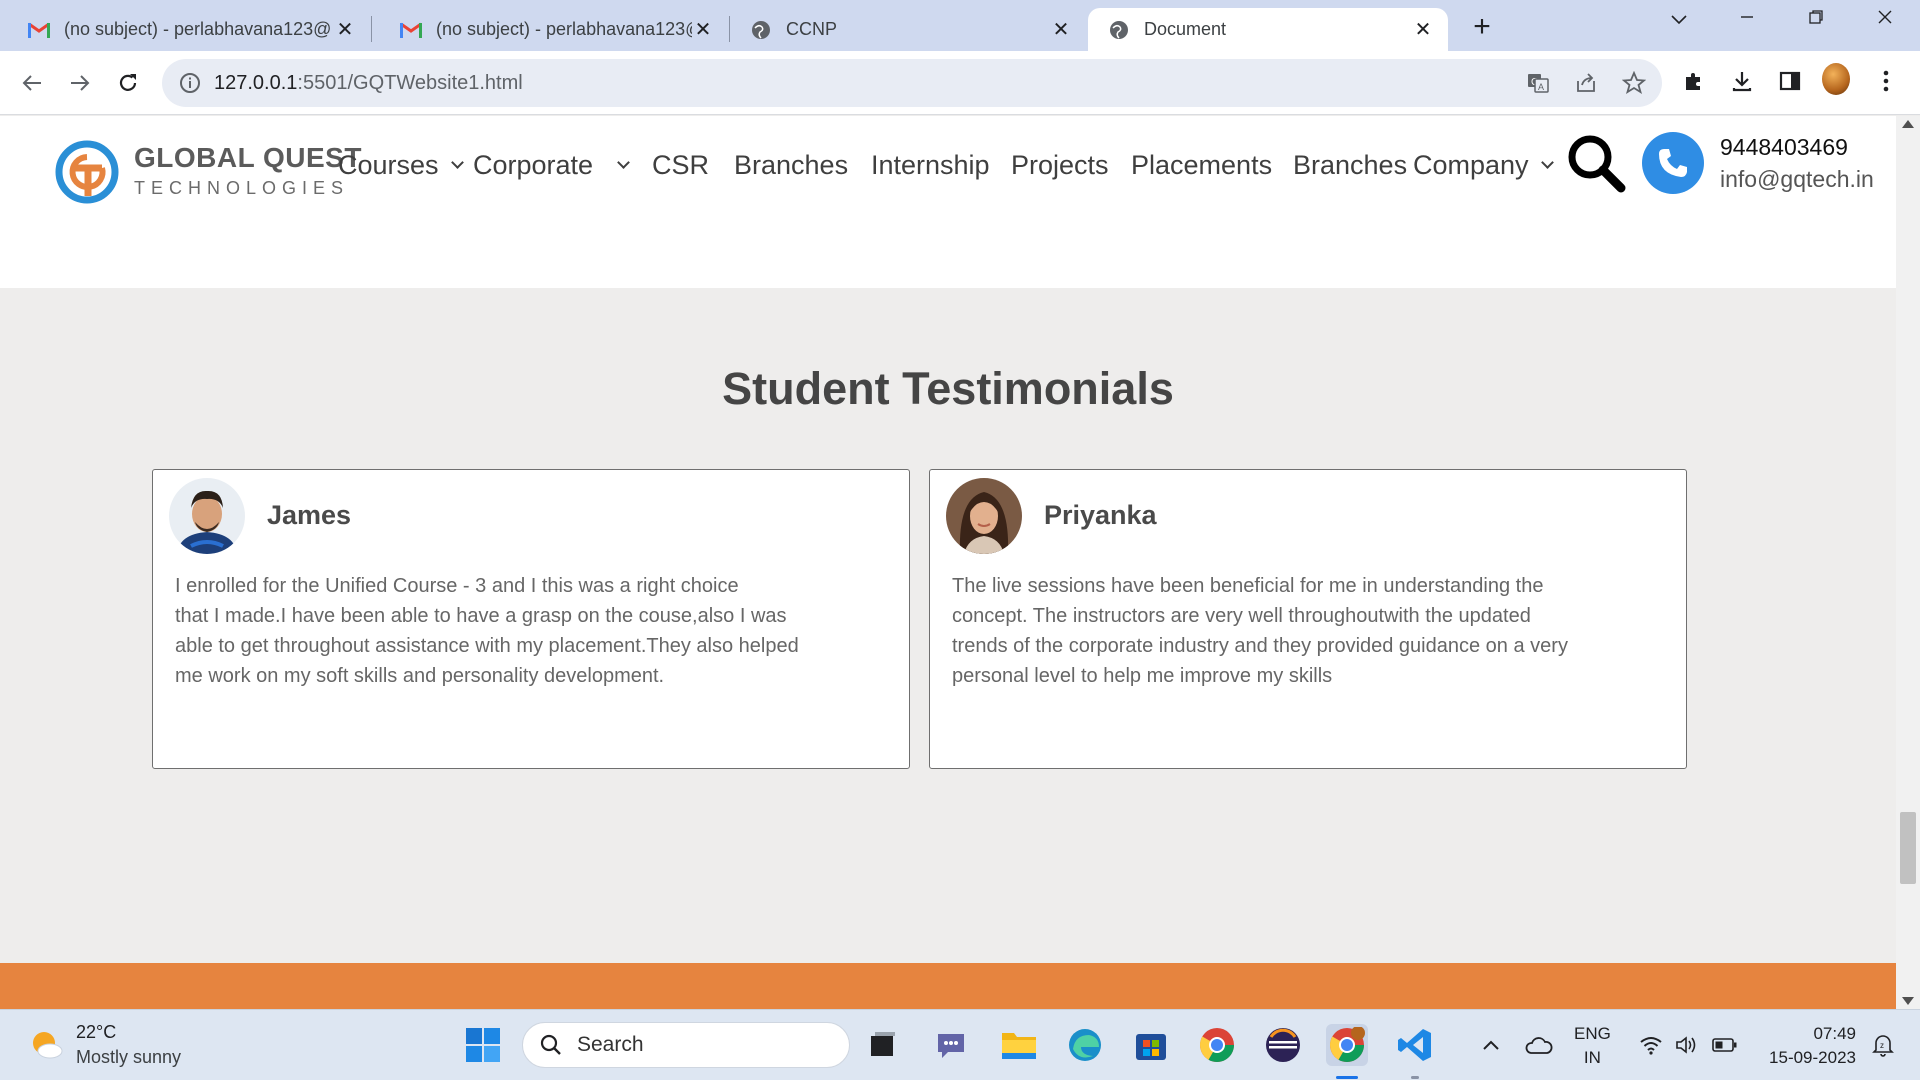  I want to click on nav-placements: Placements, so click(1201, 165).